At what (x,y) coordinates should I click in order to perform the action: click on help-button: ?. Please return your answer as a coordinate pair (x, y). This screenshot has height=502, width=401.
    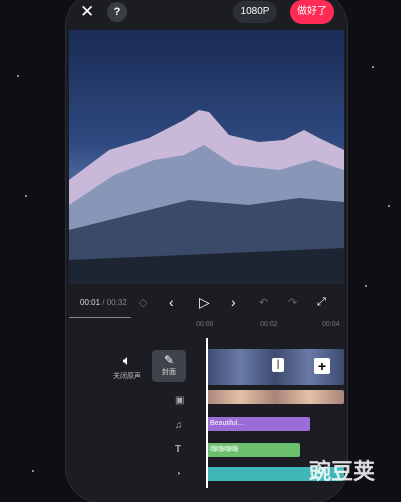
    Looking at the image, I should click on (117, 12).